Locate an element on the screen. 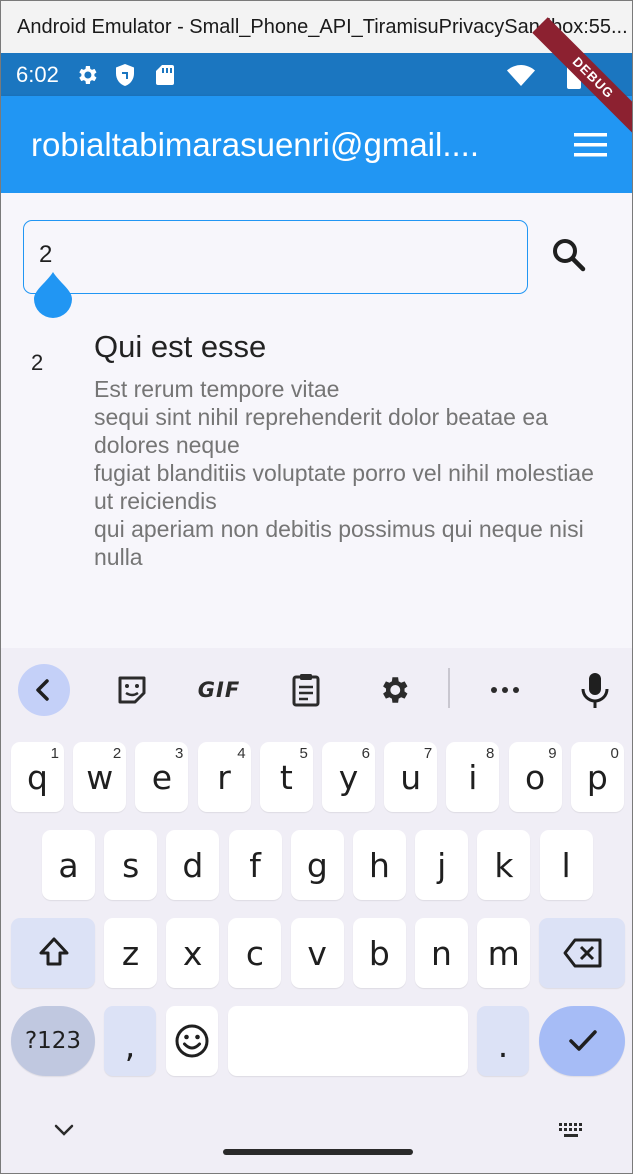 This screenshot has width=633, height=1174. key-label: d is located at coordinates (193, 865).